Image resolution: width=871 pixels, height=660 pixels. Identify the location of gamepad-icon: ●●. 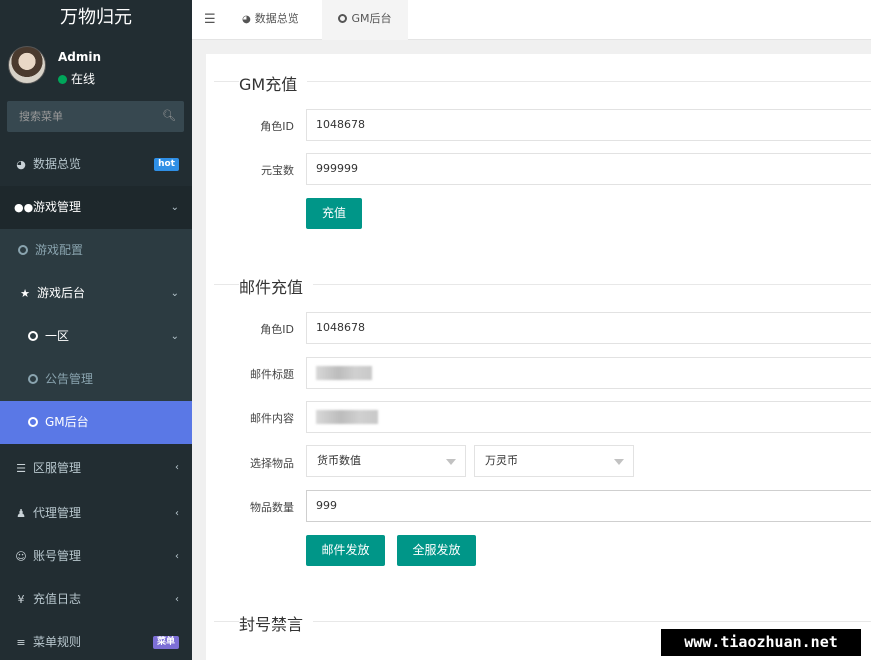
(24, 207).